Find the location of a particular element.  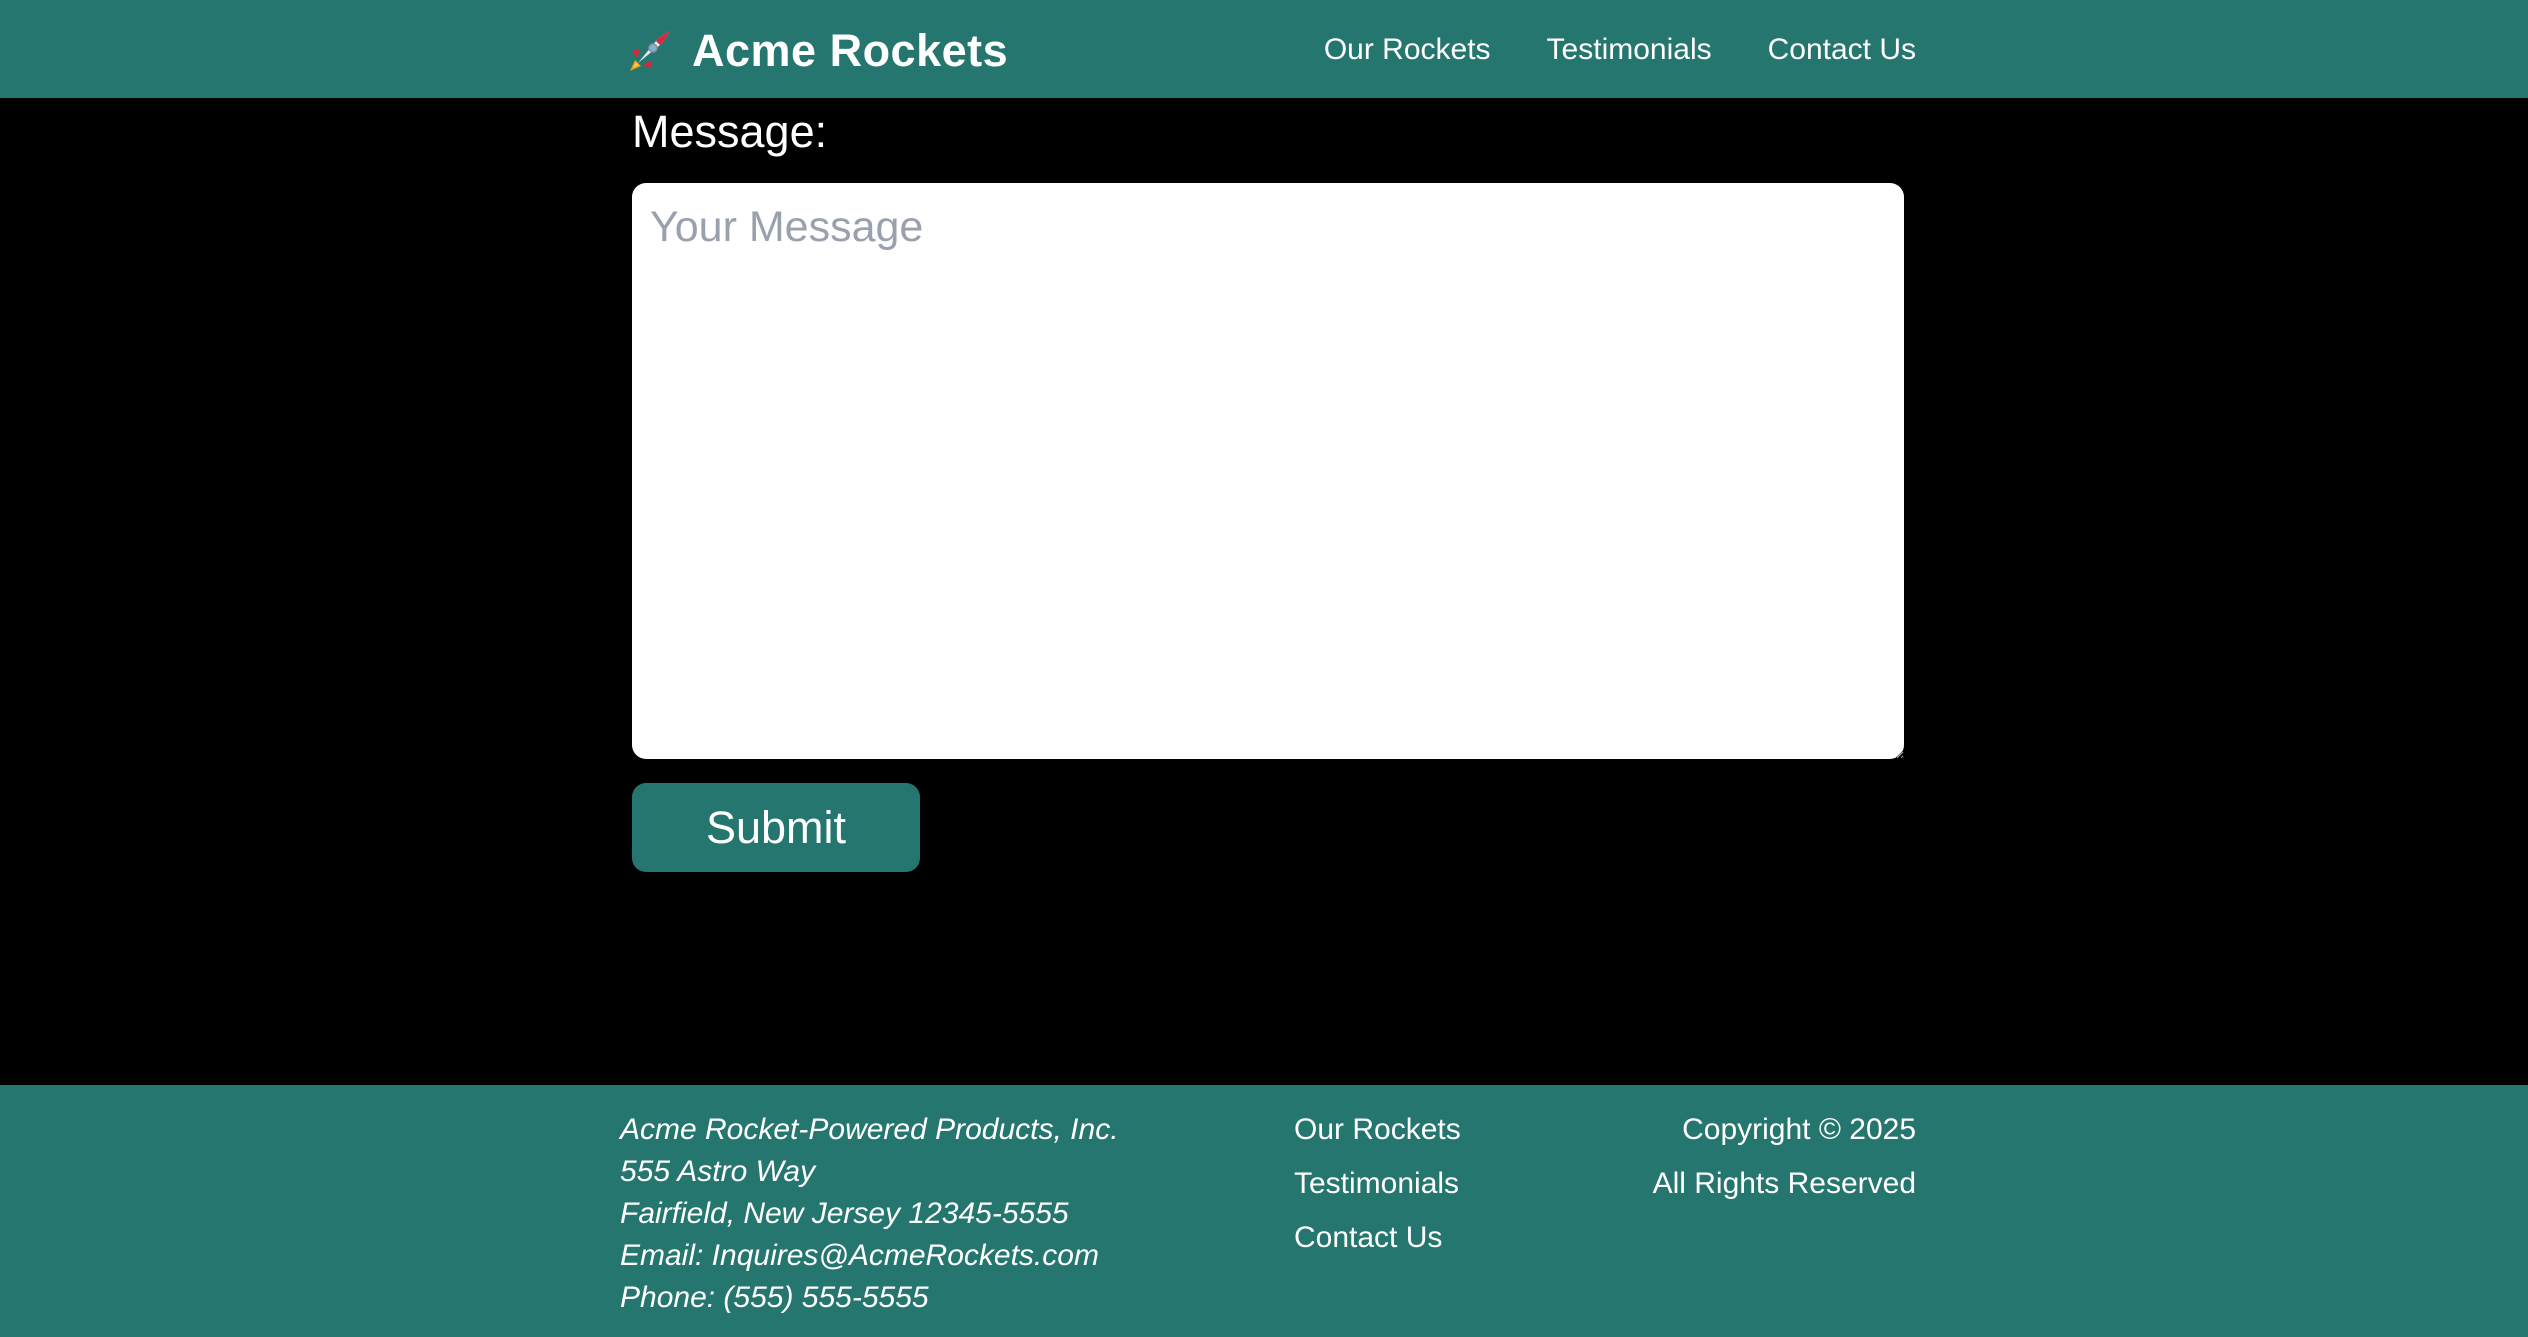

brand-logo-link: Acme Rockets is located at coordinates (817, 51).